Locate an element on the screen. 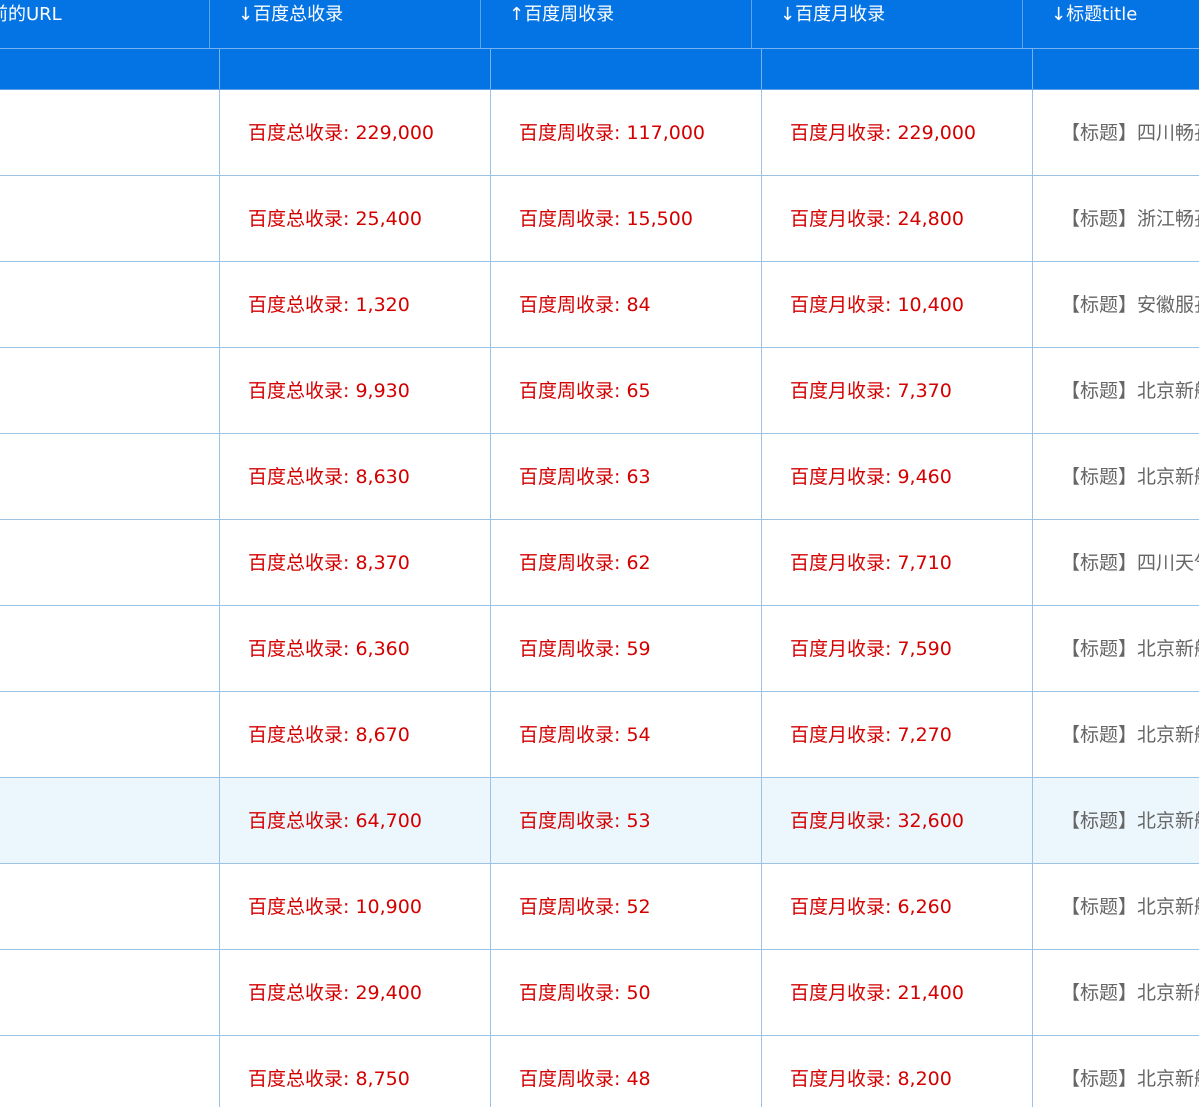 This screenshot has width=1199, height=1107. filter-url is located at coordinates (110, 69).